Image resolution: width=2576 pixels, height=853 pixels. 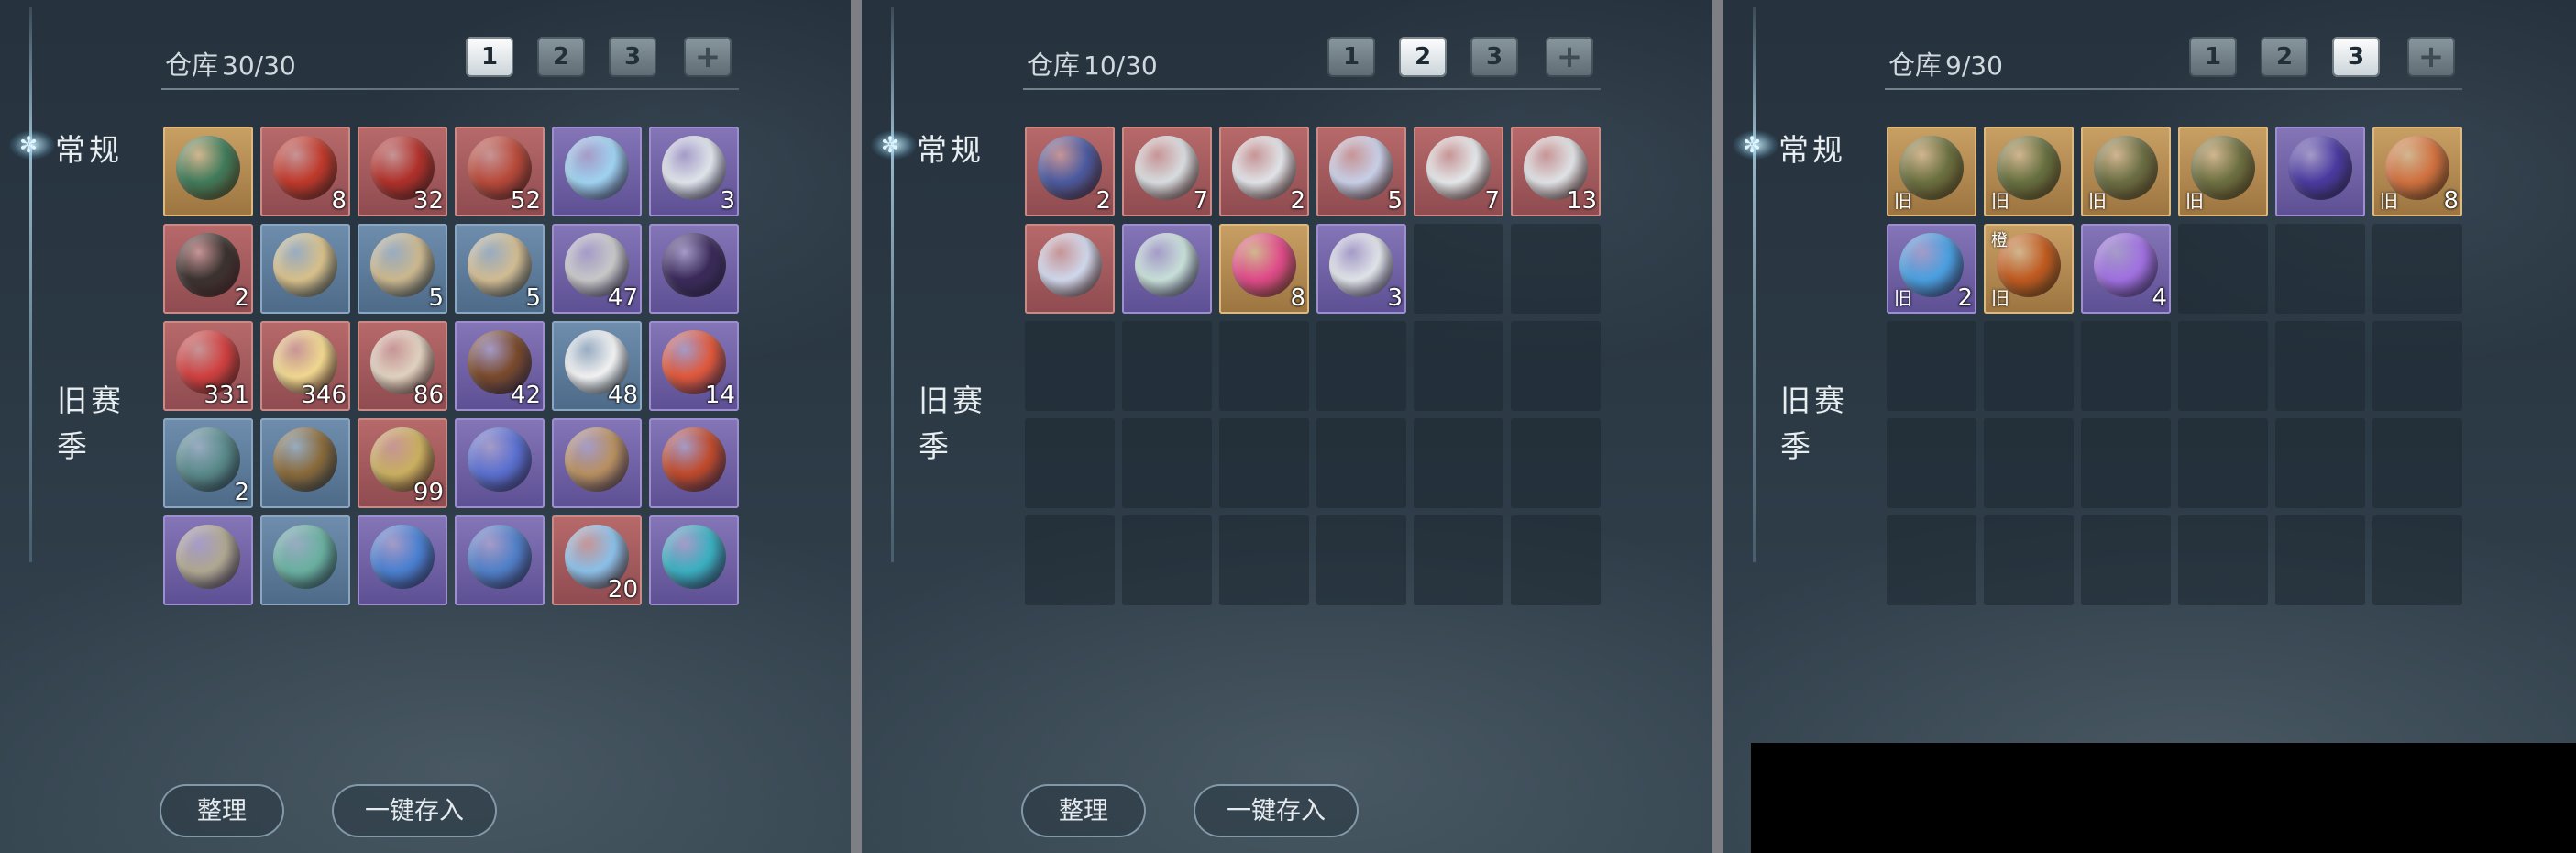 I want to click on item-slot: 4, so click(x=2126, y=269).